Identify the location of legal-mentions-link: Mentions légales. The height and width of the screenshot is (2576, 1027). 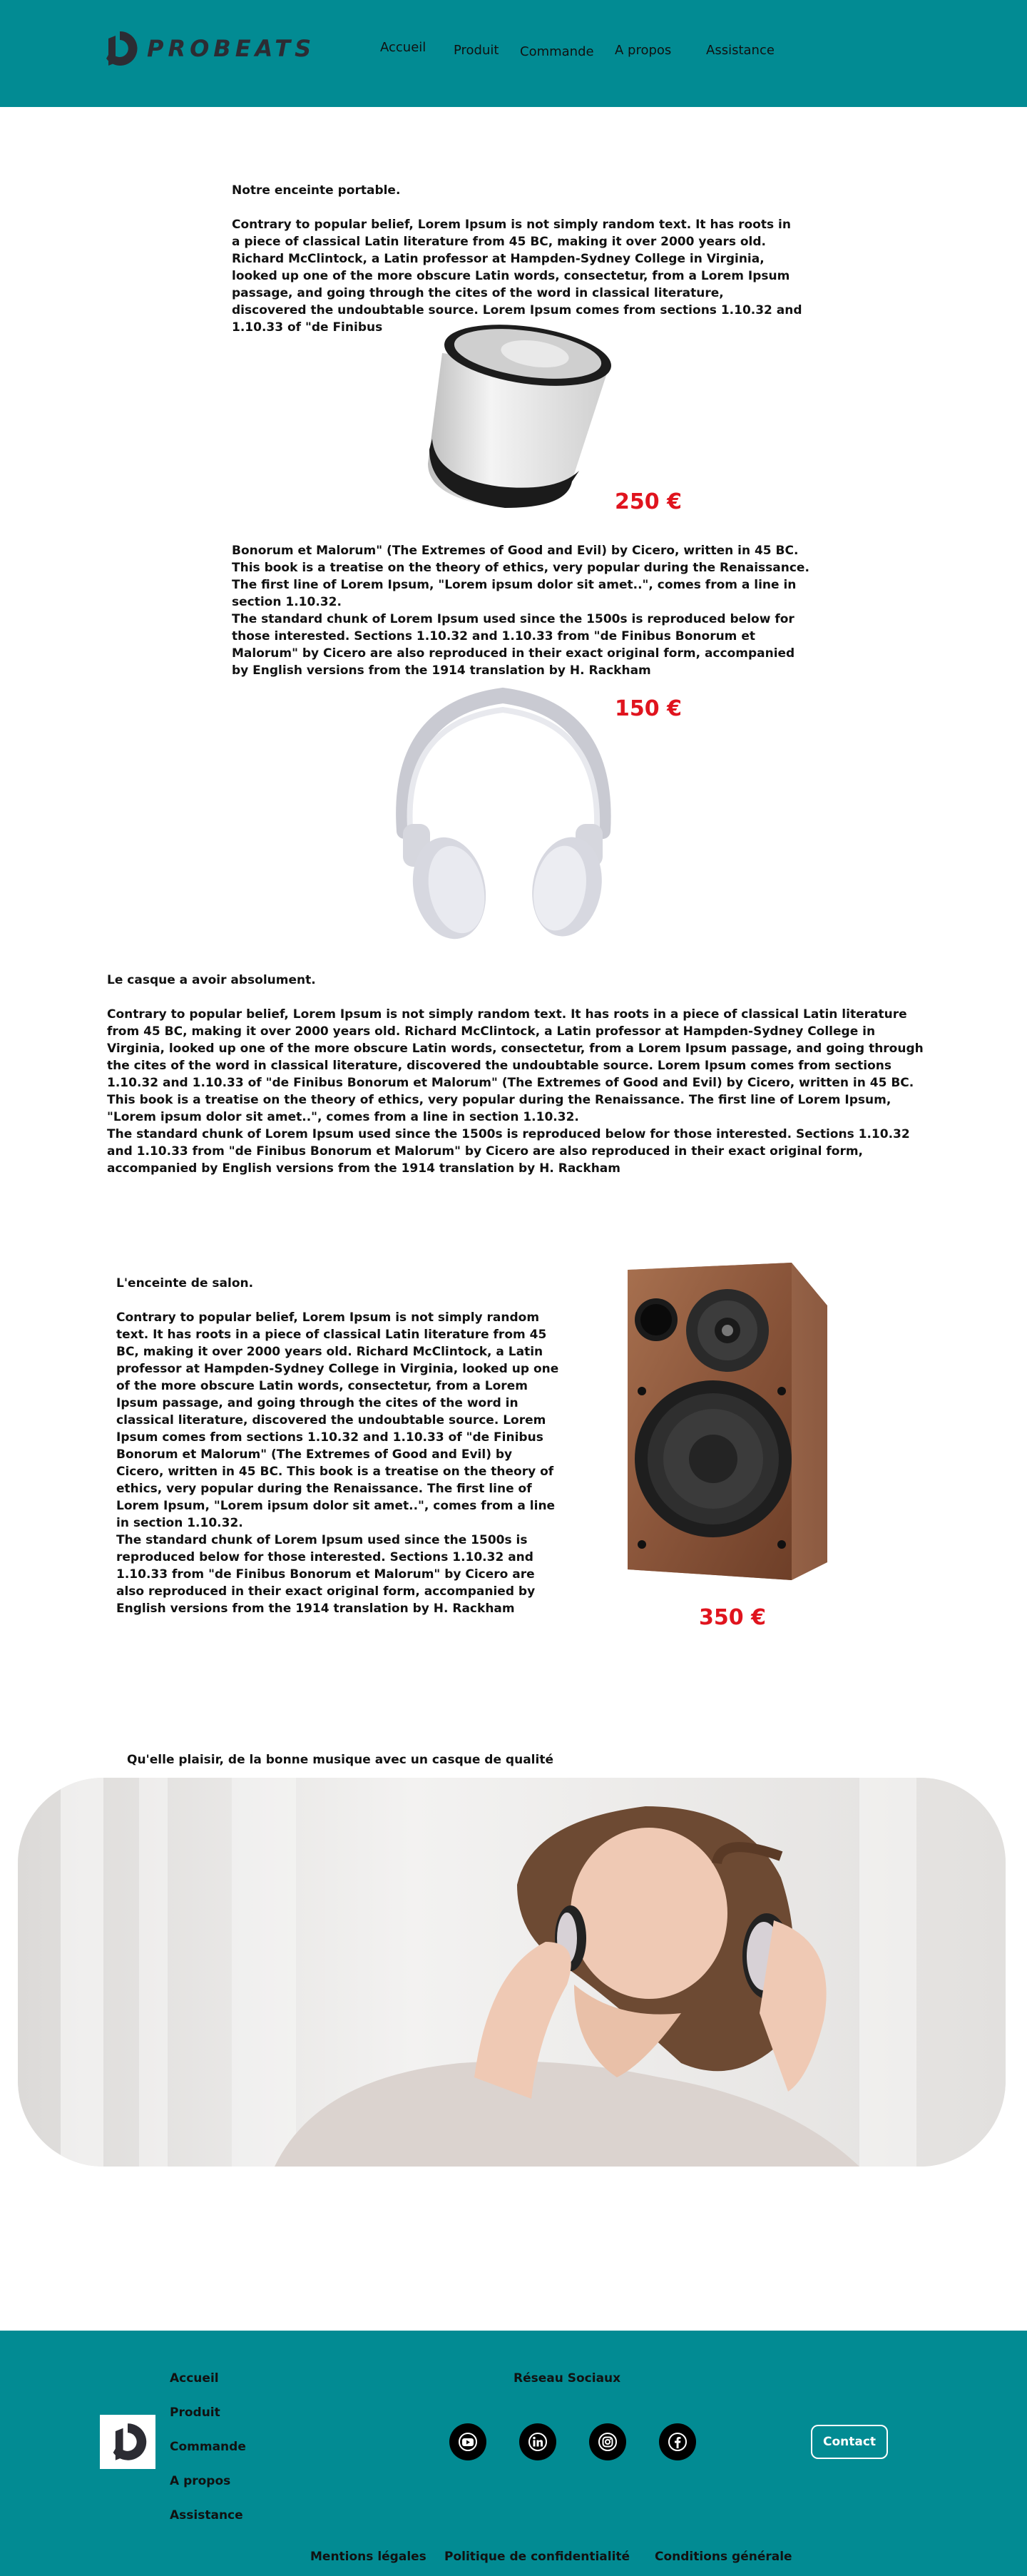
(368, 2557).